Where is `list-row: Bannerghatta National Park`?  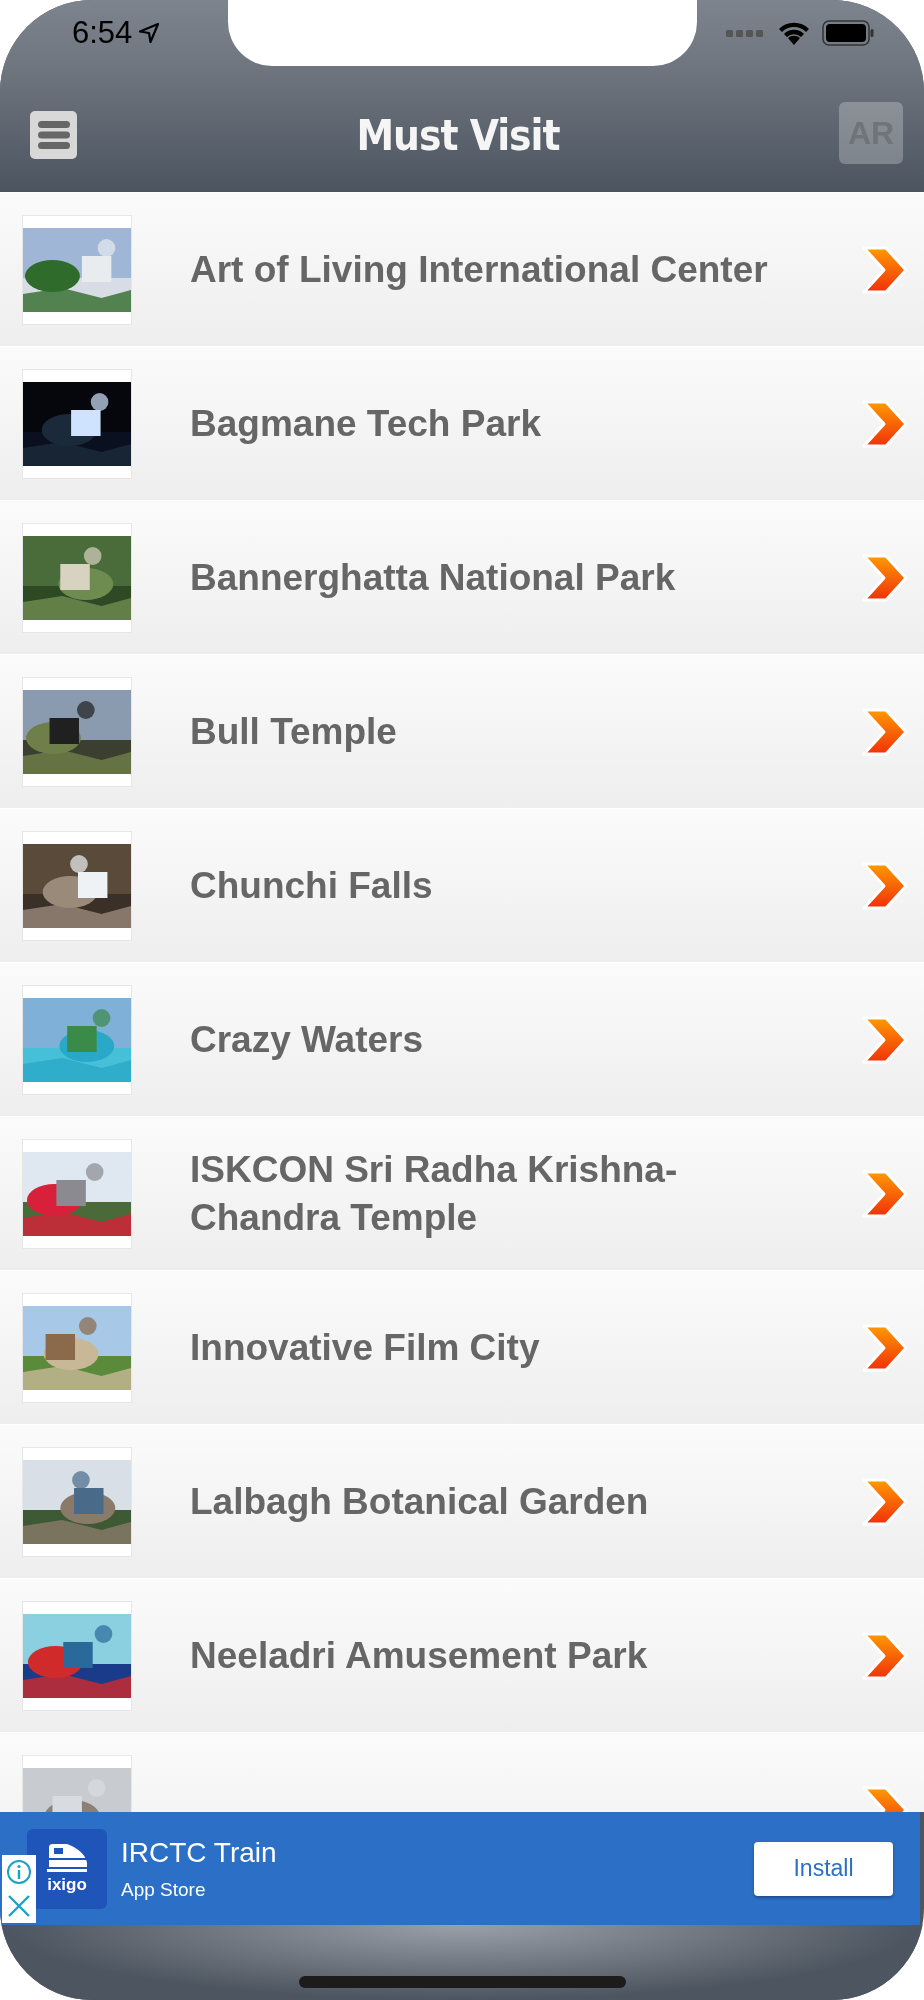 list-row: Bannerghatta National Park is located at coordinates (462, 577).